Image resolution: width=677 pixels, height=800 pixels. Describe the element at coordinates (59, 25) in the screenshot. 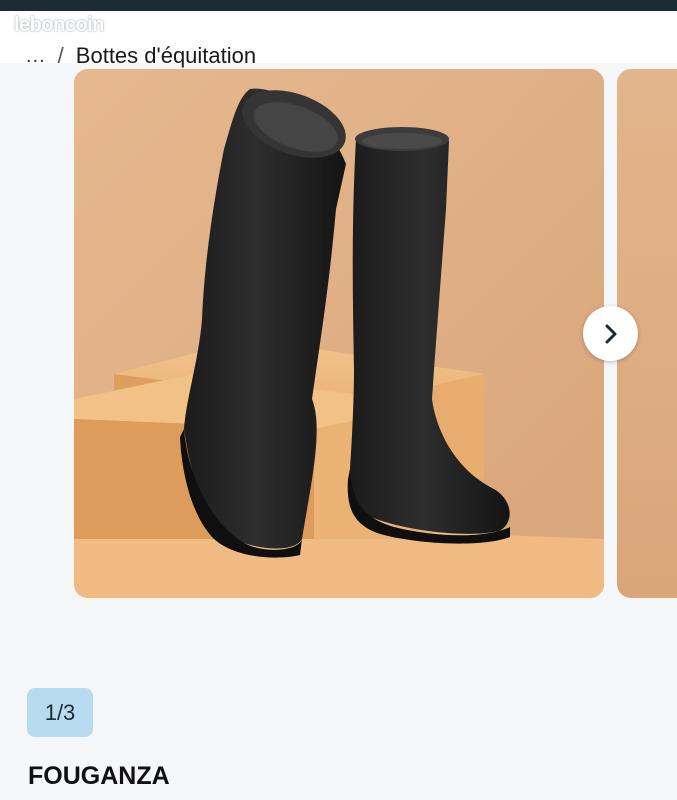

I see `leboncoin-watermark: leboncoin` at that location.